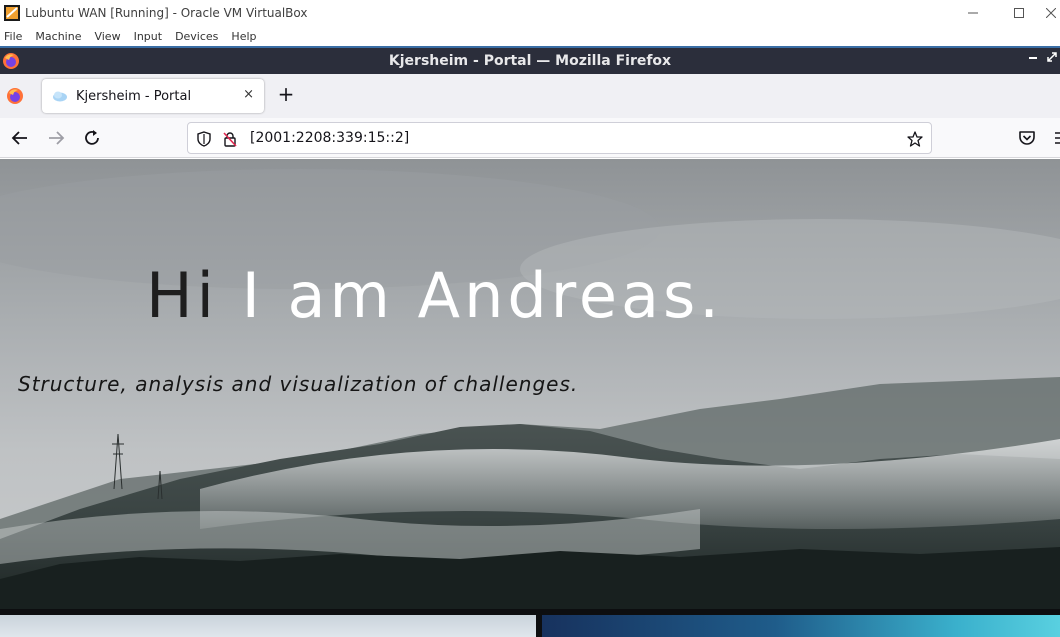  Describe the element at coordinates (1027, 138) in the screenshot. I see `pocket-icon` at that location.